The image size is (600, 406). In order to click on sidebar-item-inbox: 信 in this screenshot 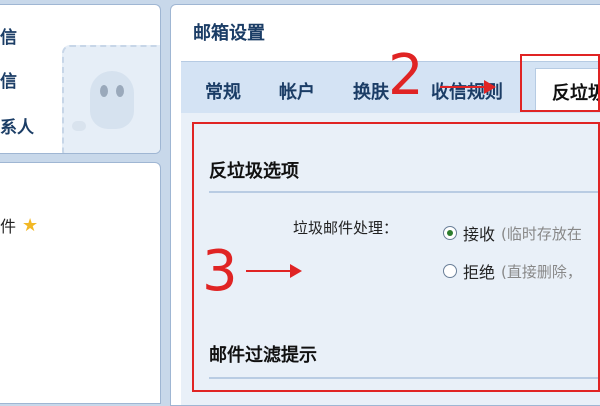, I will do `click(8, 35)`.